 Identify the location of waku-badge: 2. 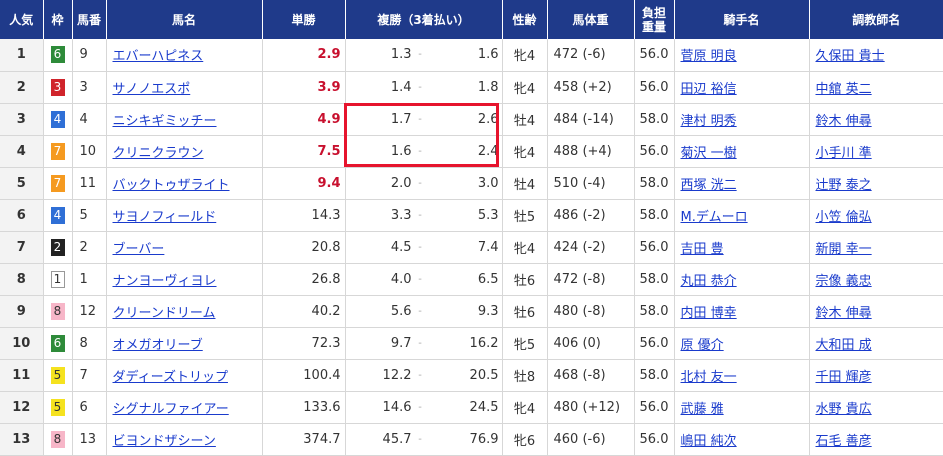
(57, 247).